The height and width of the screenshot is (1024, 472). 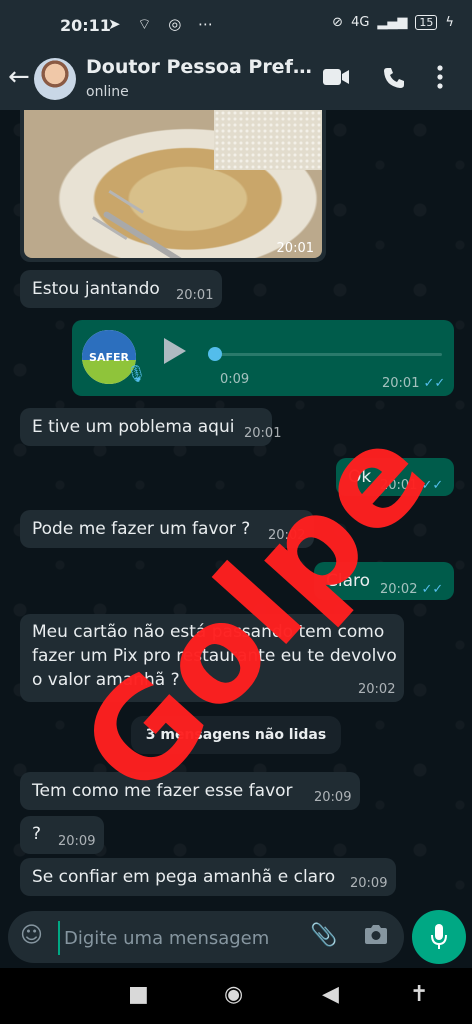 I want to click on network-type: 4G, so click(x=360, y=22).